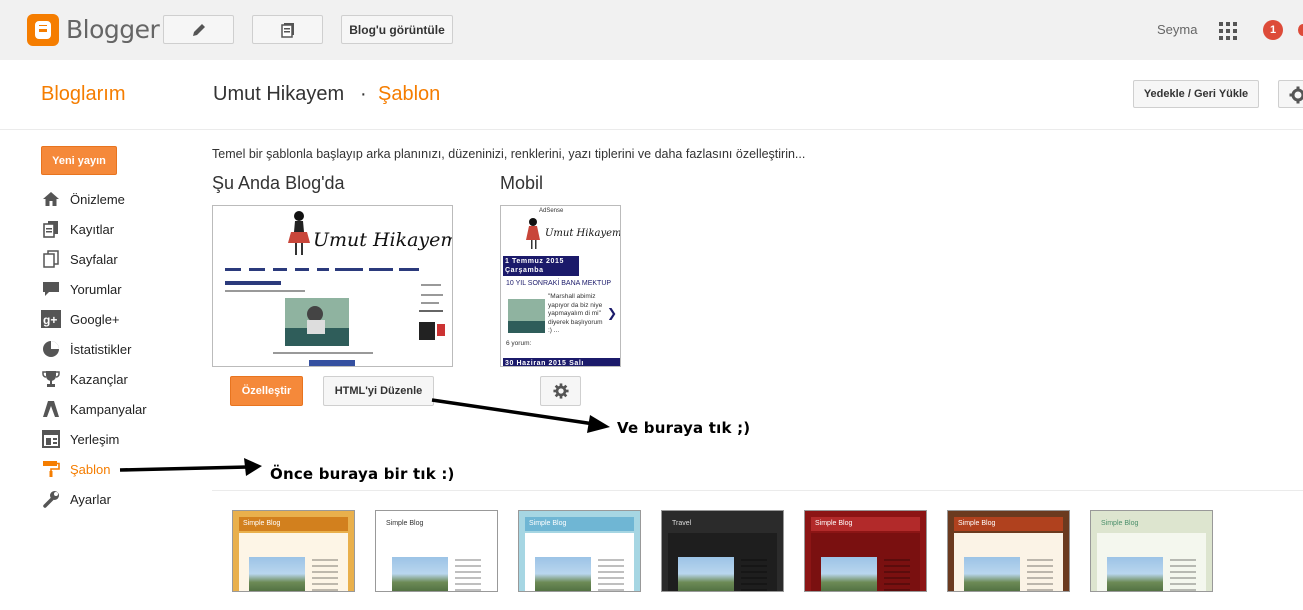 The width and height of the screenshot is (1303, 610). What do you see at coordinates (43, 30) in the screenshot?
I see `blogger-logo-icon` at bounding box center [43, 30].